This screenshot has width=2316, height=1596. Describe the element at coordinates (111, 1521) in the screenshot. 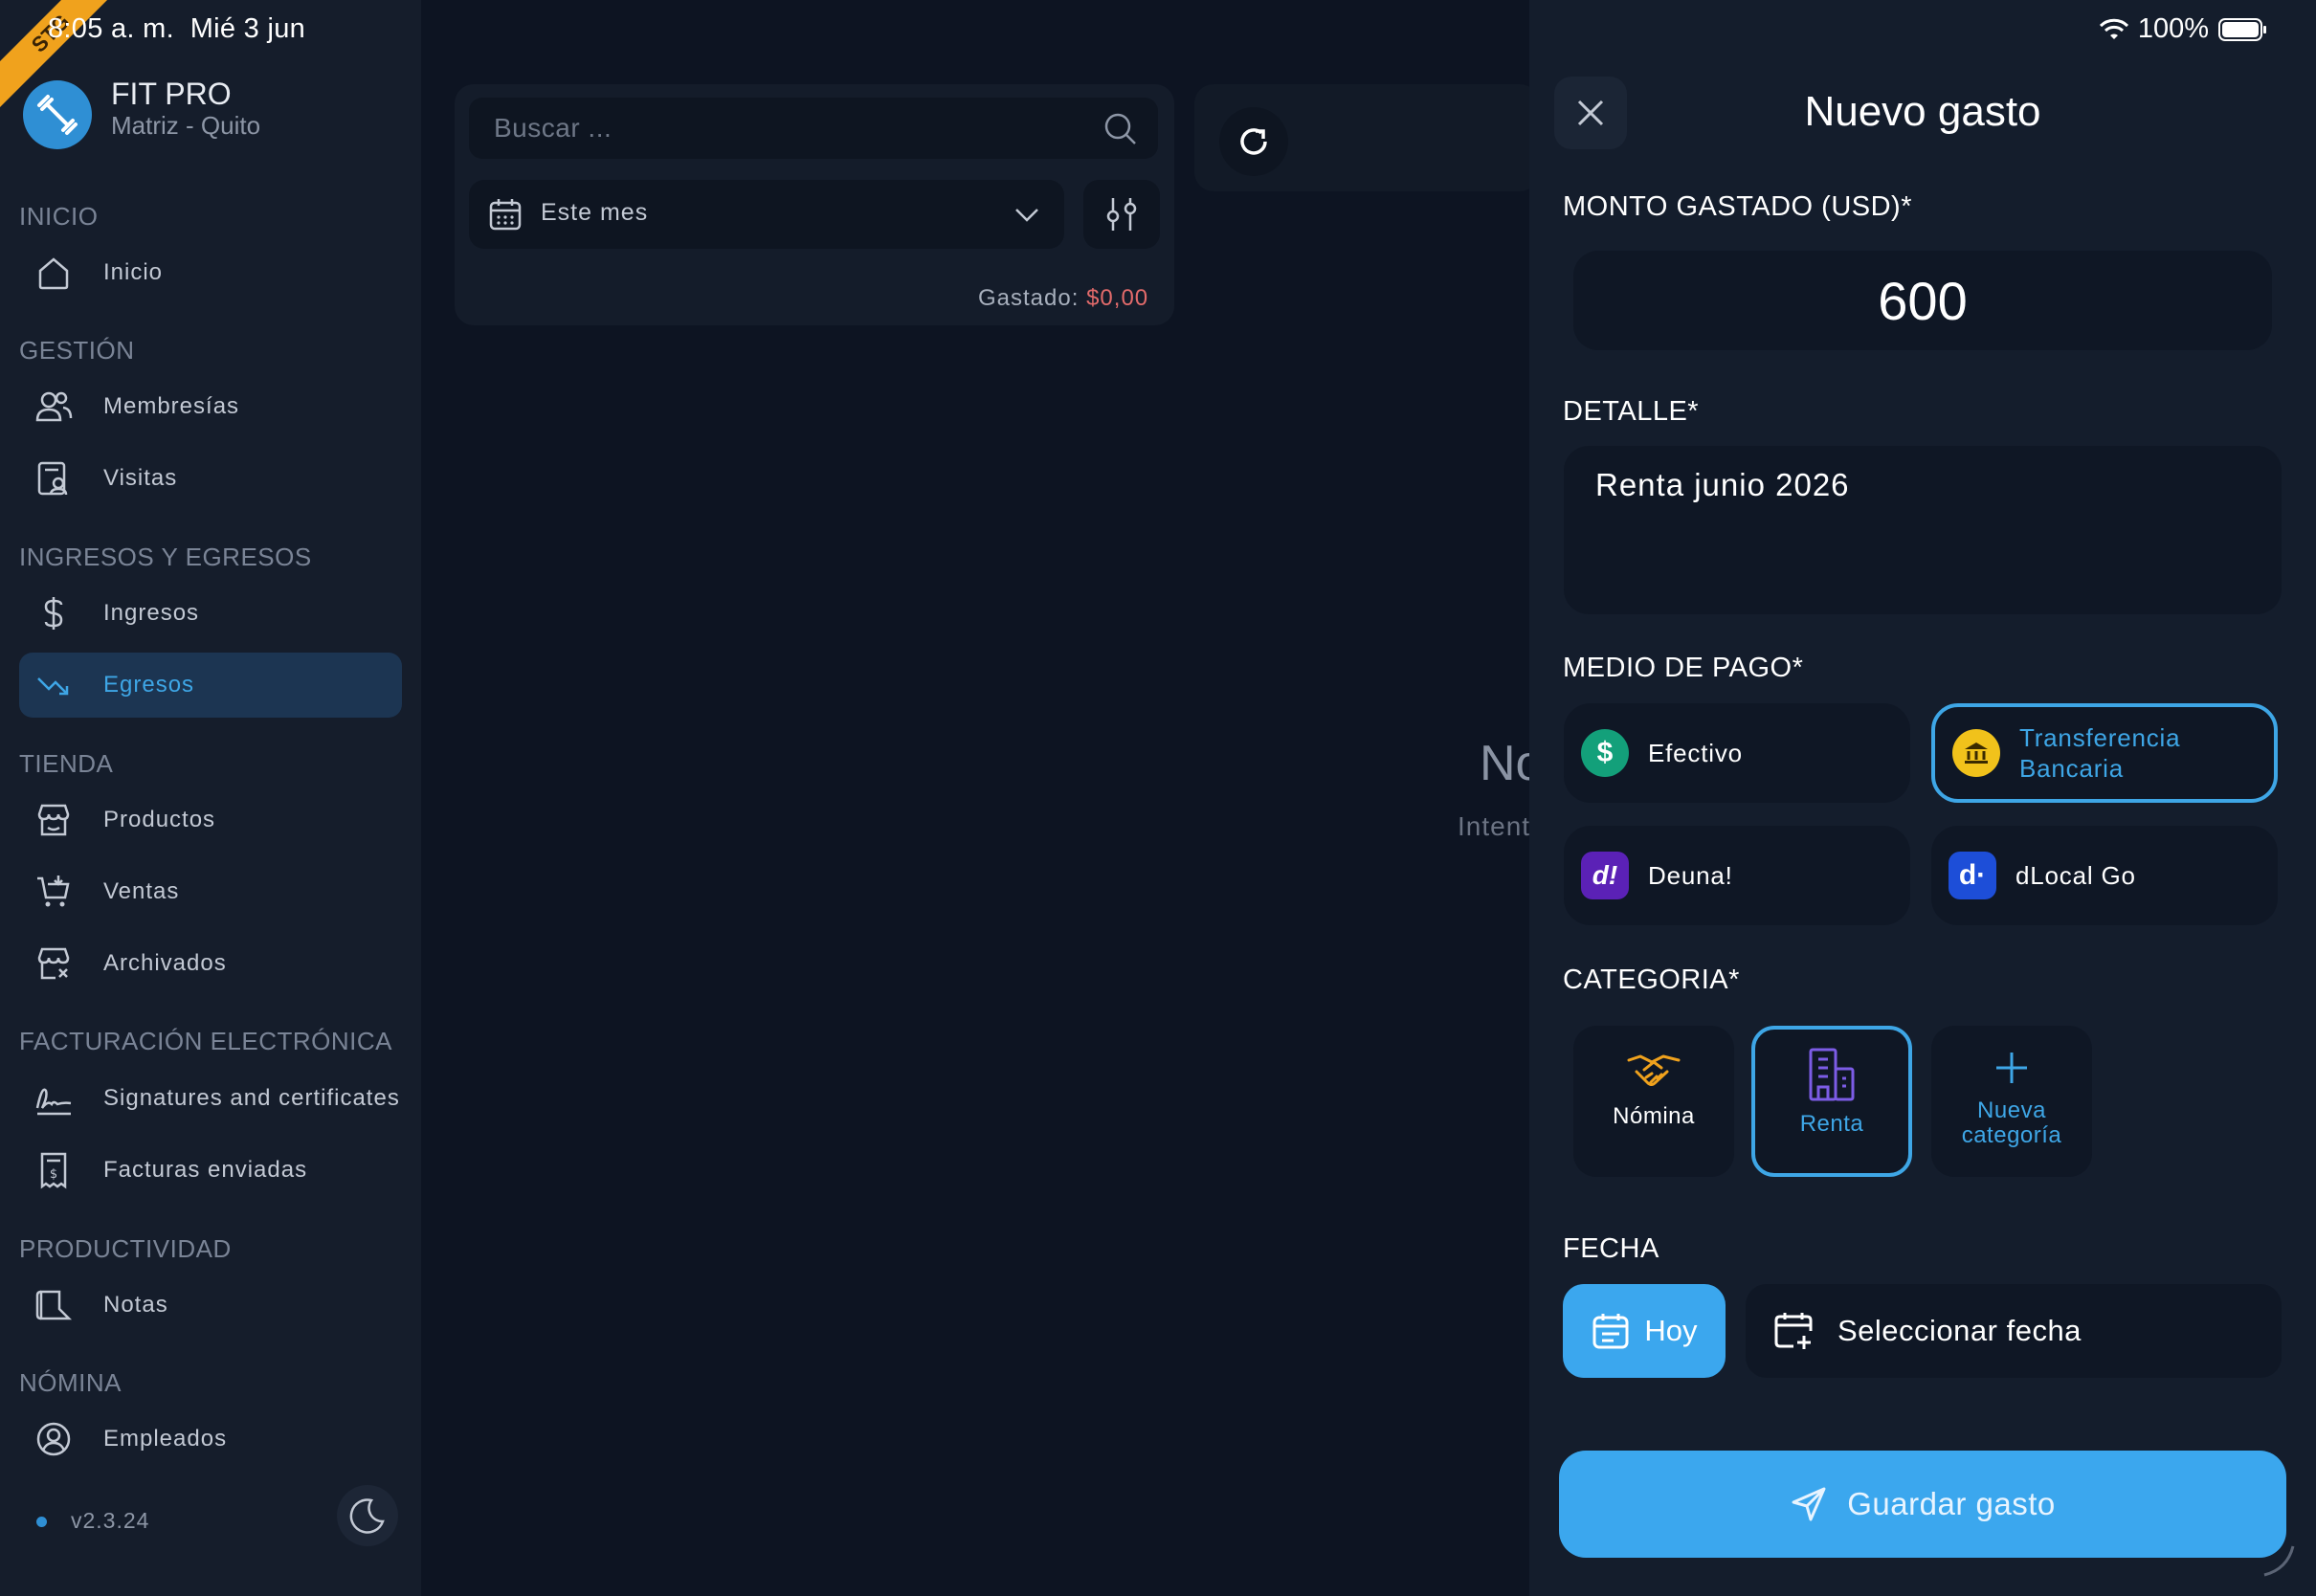

I see `app-version: v2.3.24` at that location.